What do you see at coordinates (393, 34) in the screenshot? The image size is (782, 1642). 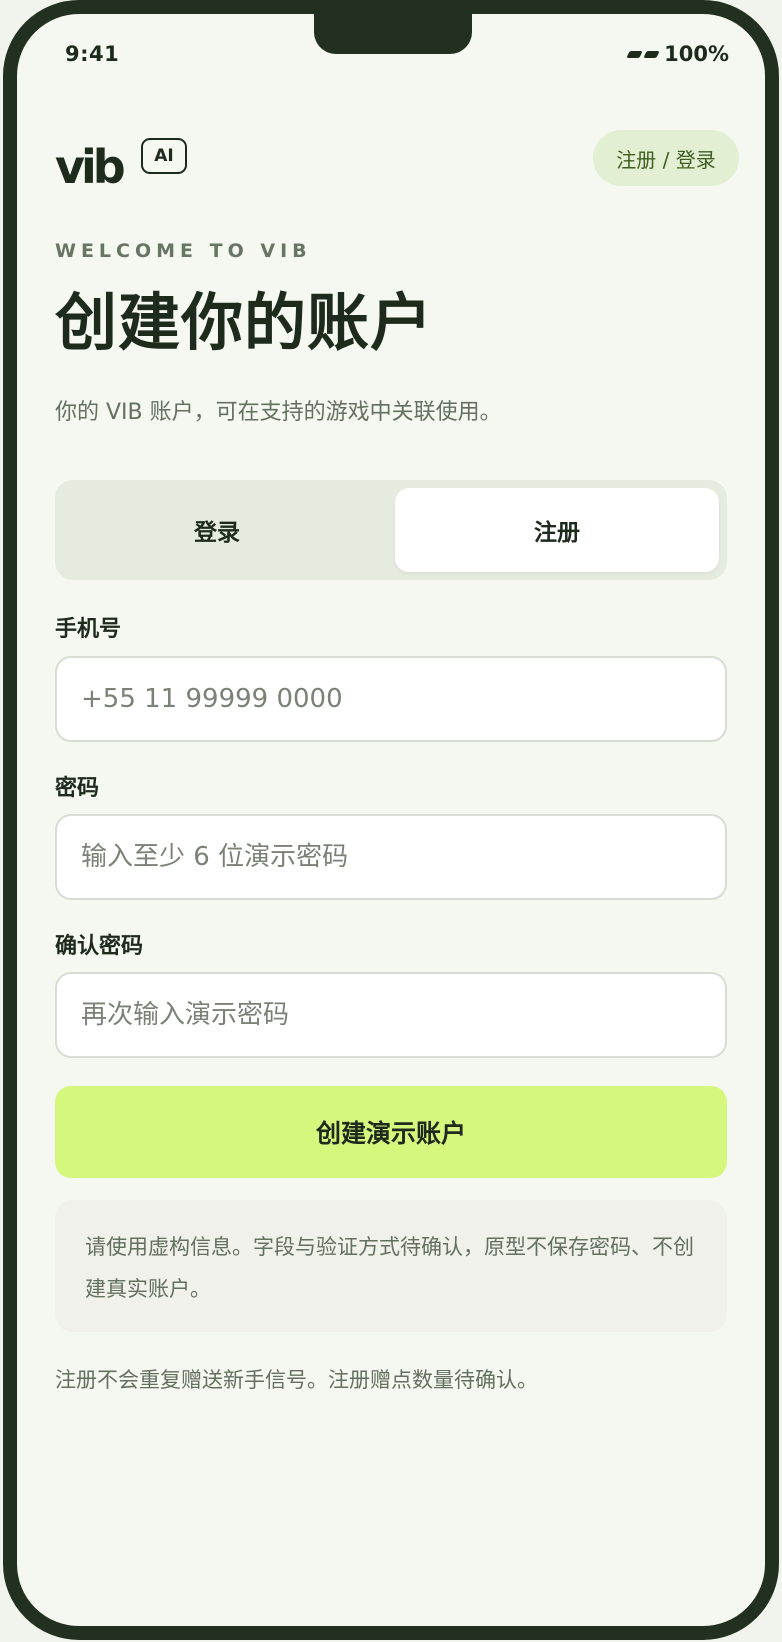 I see `notch` at bounding box center [393, 34].